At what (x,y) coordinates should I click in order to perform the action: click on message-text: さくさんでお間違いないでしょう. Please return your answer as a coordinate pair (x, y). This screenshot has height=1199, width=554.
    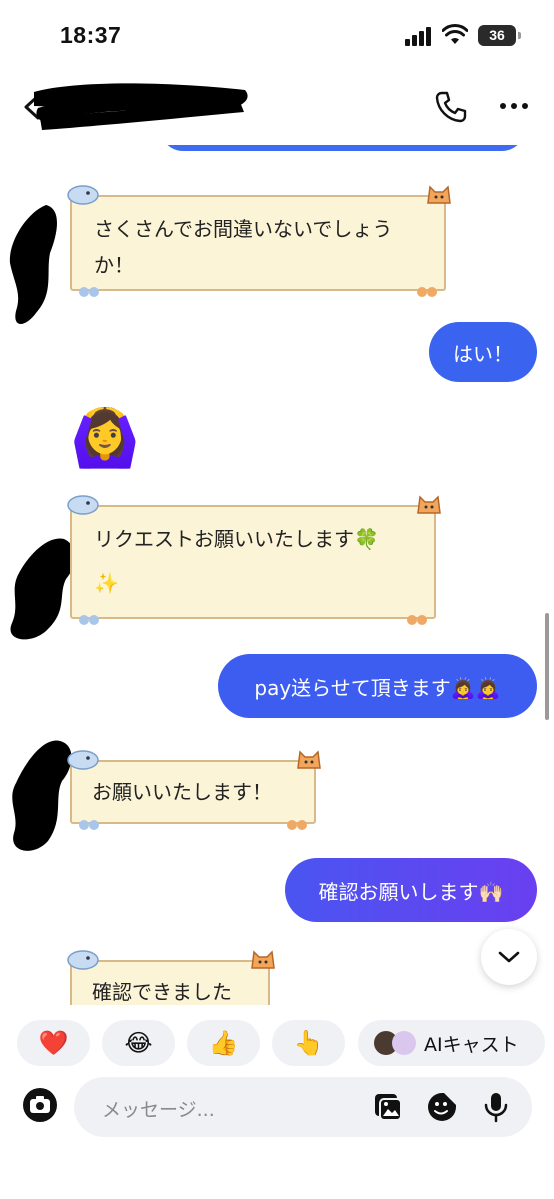
    Looking at the image, I should click on (243, 229).